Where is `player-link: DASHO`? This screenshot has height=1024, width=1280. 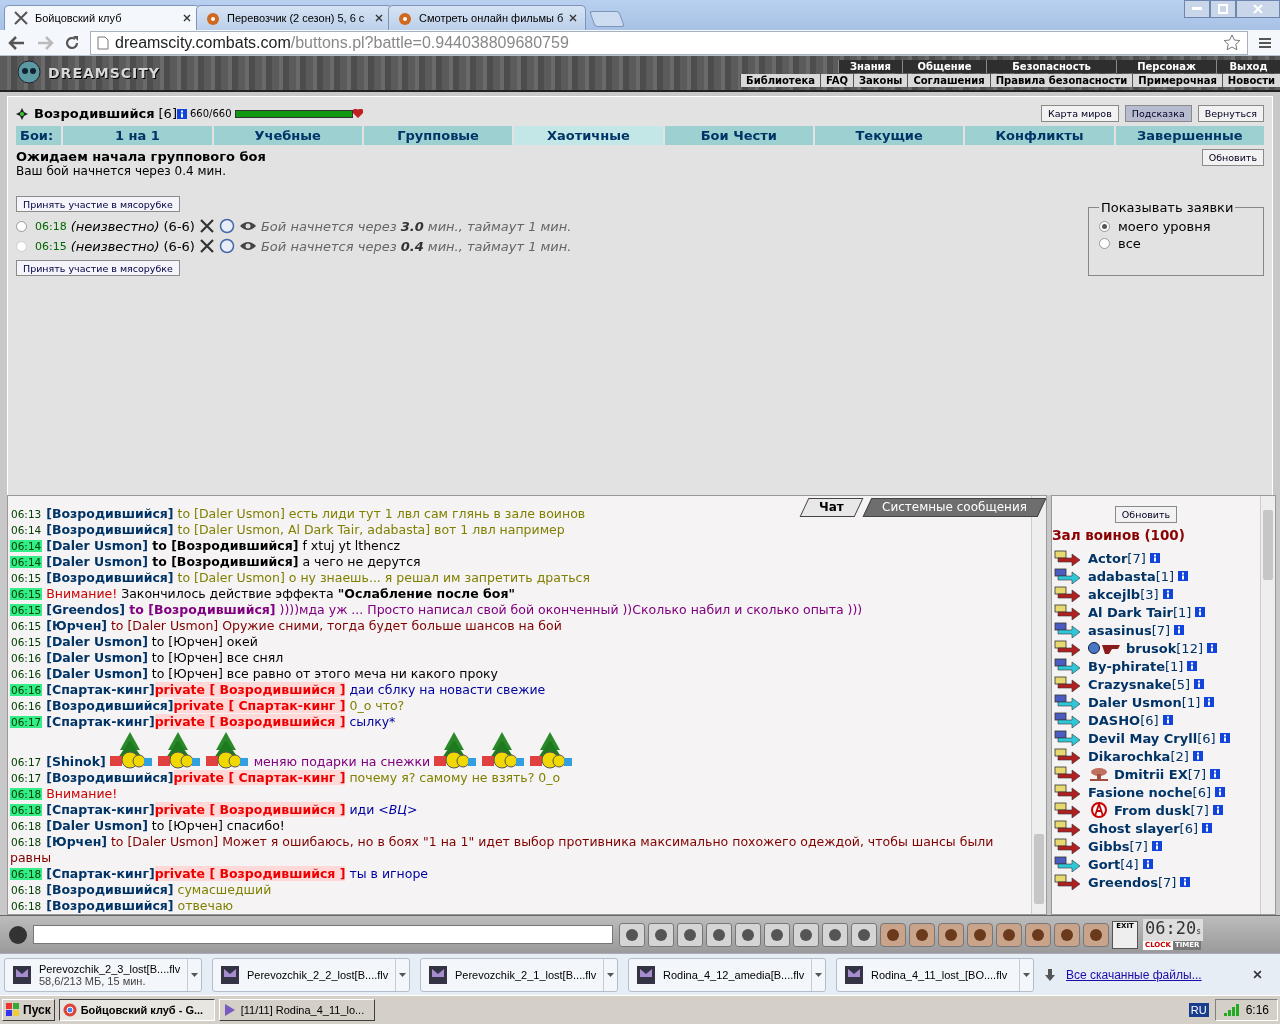 player-link: DASHO is located at coordinates (1114, 720).